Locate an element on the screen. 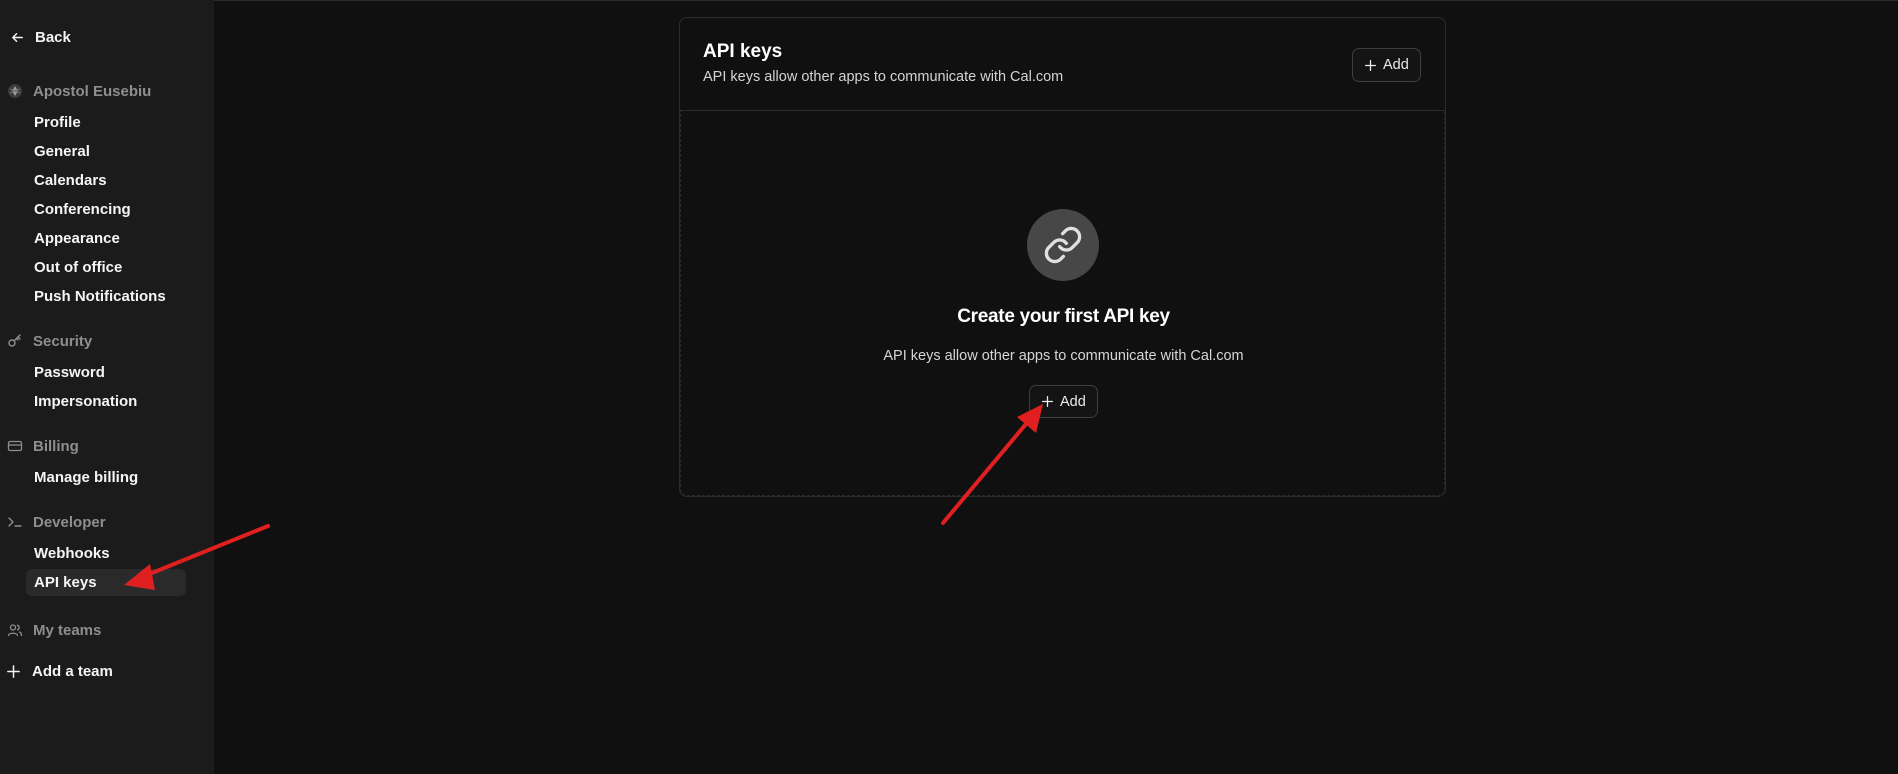  sidebar-item-out-of-office: Out of office is located at coordinates (106, 267).